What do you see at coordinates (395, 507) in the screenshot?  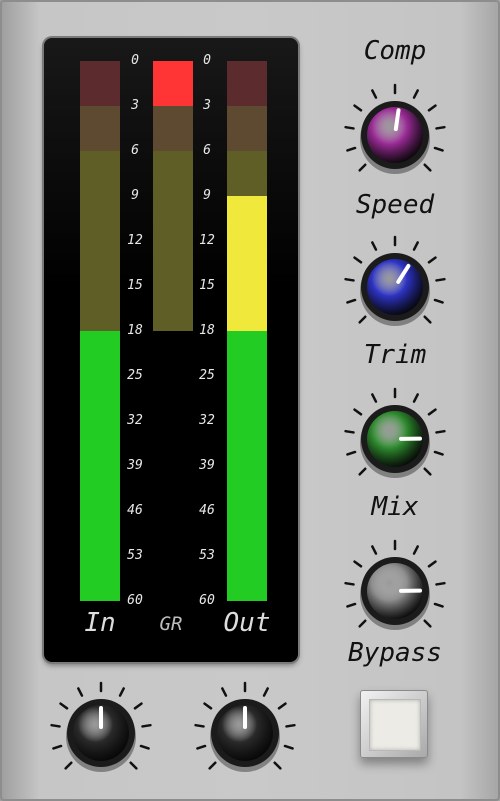 I see `mix-label: Mix` at bounding box center [395, 507].